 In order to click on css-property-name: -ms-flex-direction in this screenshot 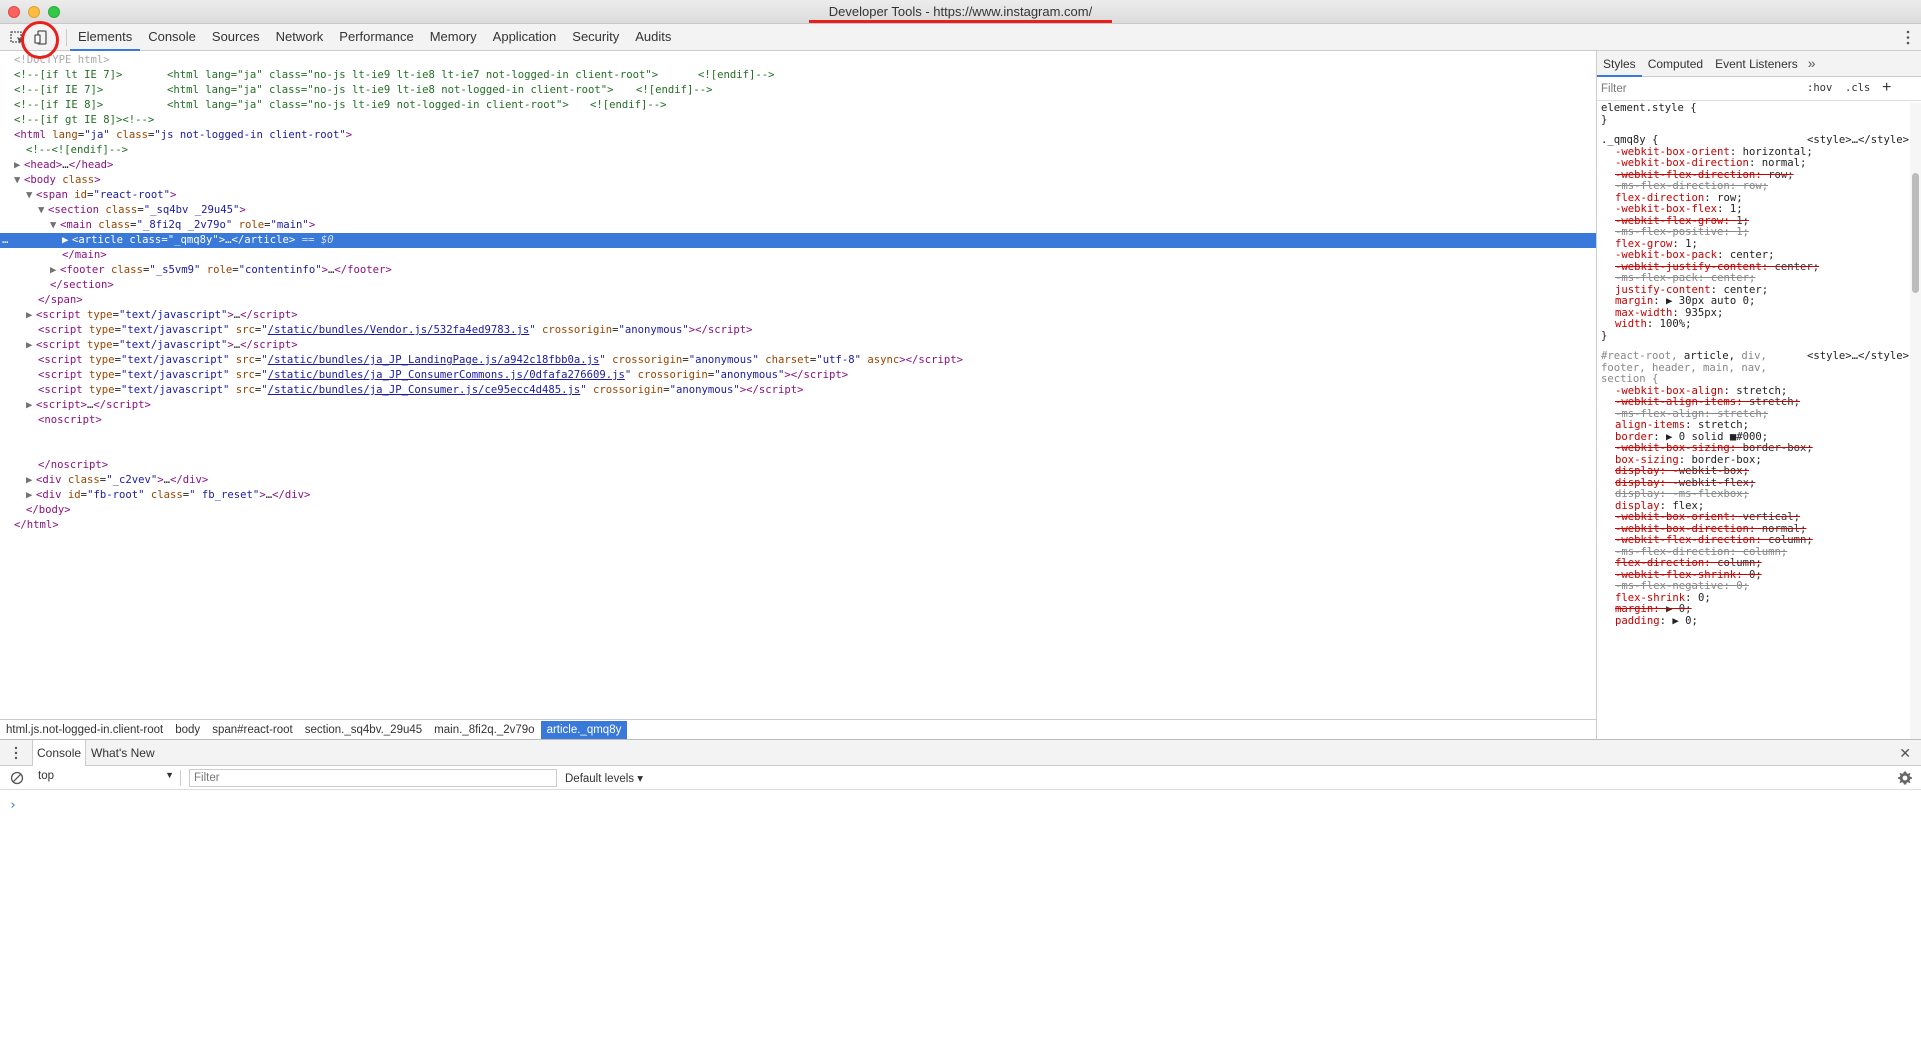, I will do `click(1672, 552)`.